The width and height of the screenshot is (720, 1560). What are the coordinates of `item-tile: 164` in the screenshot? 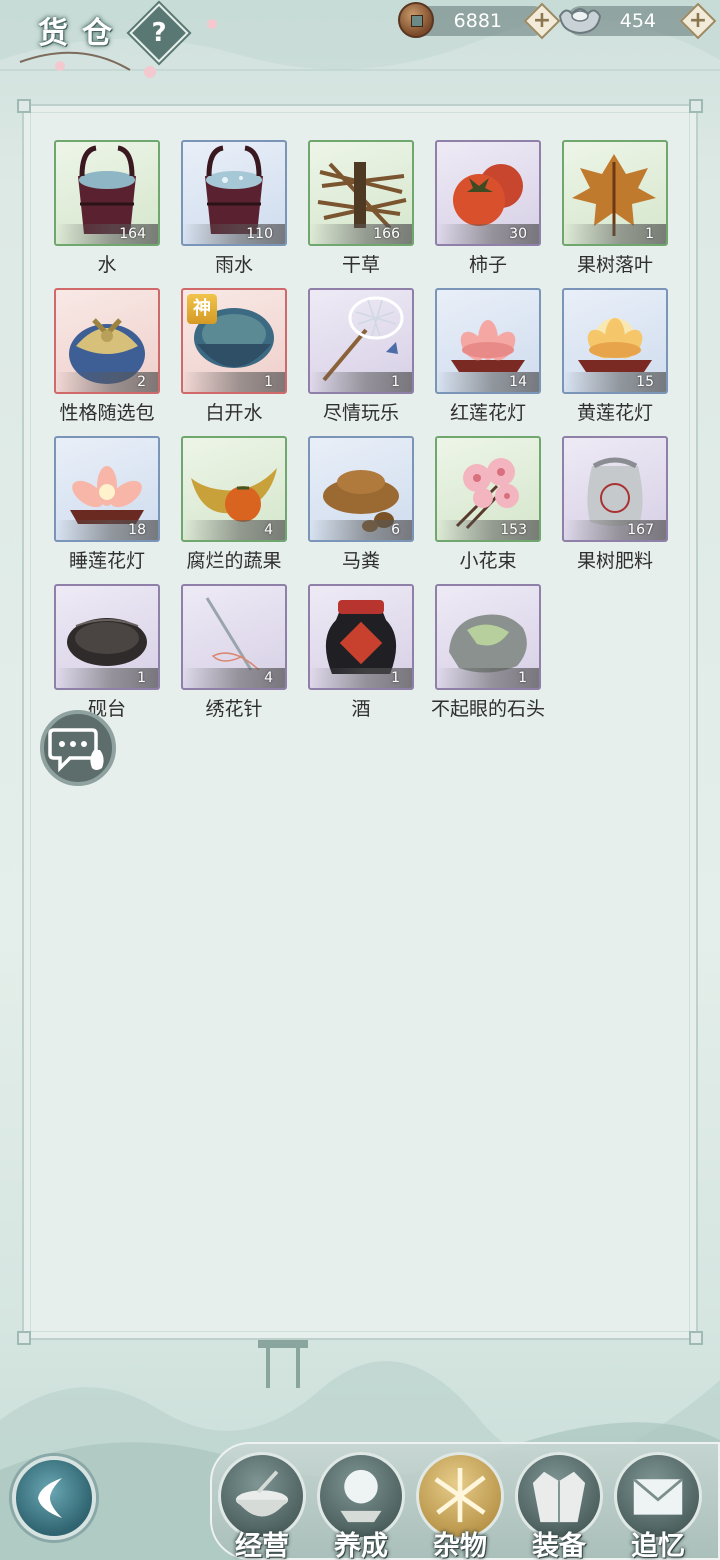 It's located at (107, 193).